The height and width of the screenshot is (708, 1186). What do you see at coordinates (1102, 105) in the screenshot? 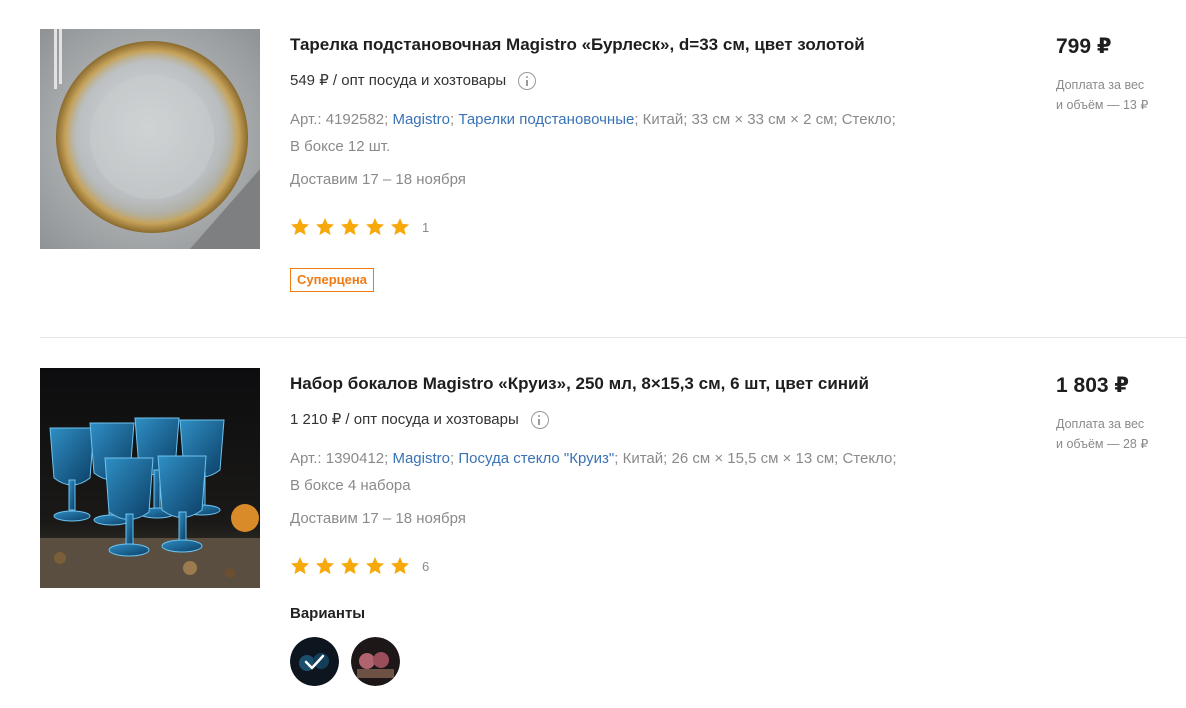
I see `surcharge-line: и объём — 13 ₽` at bounding box center [1102, 105].